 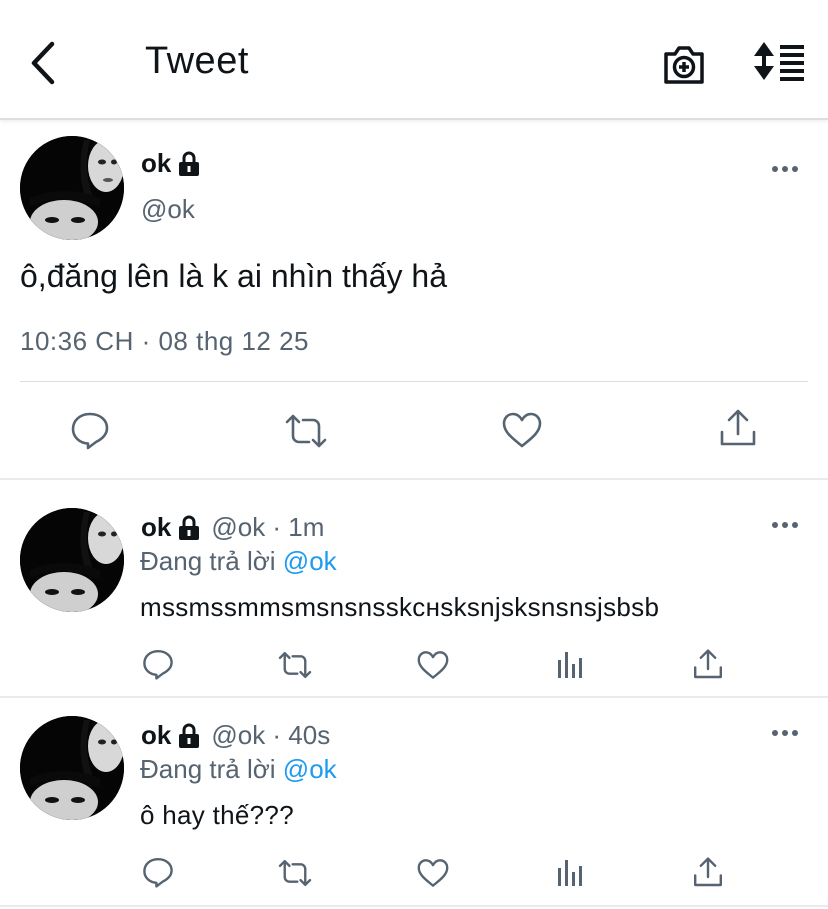 I want to click on back-button, so click(x=44, y=63).